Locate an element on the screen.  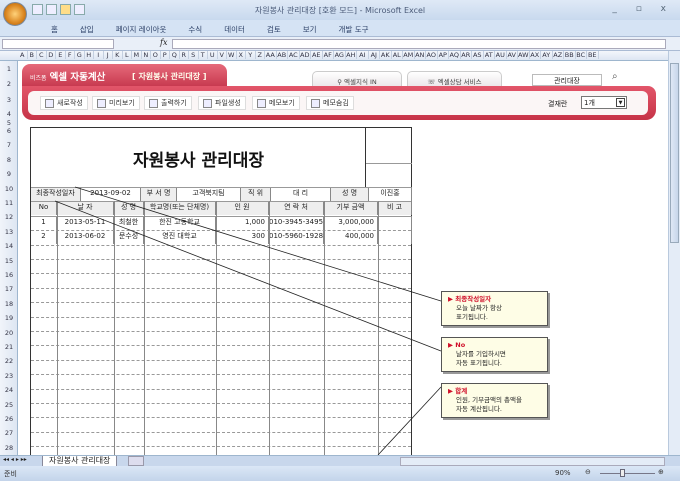
ribbon-tab: 수식 is located at coordinates (195, 28).